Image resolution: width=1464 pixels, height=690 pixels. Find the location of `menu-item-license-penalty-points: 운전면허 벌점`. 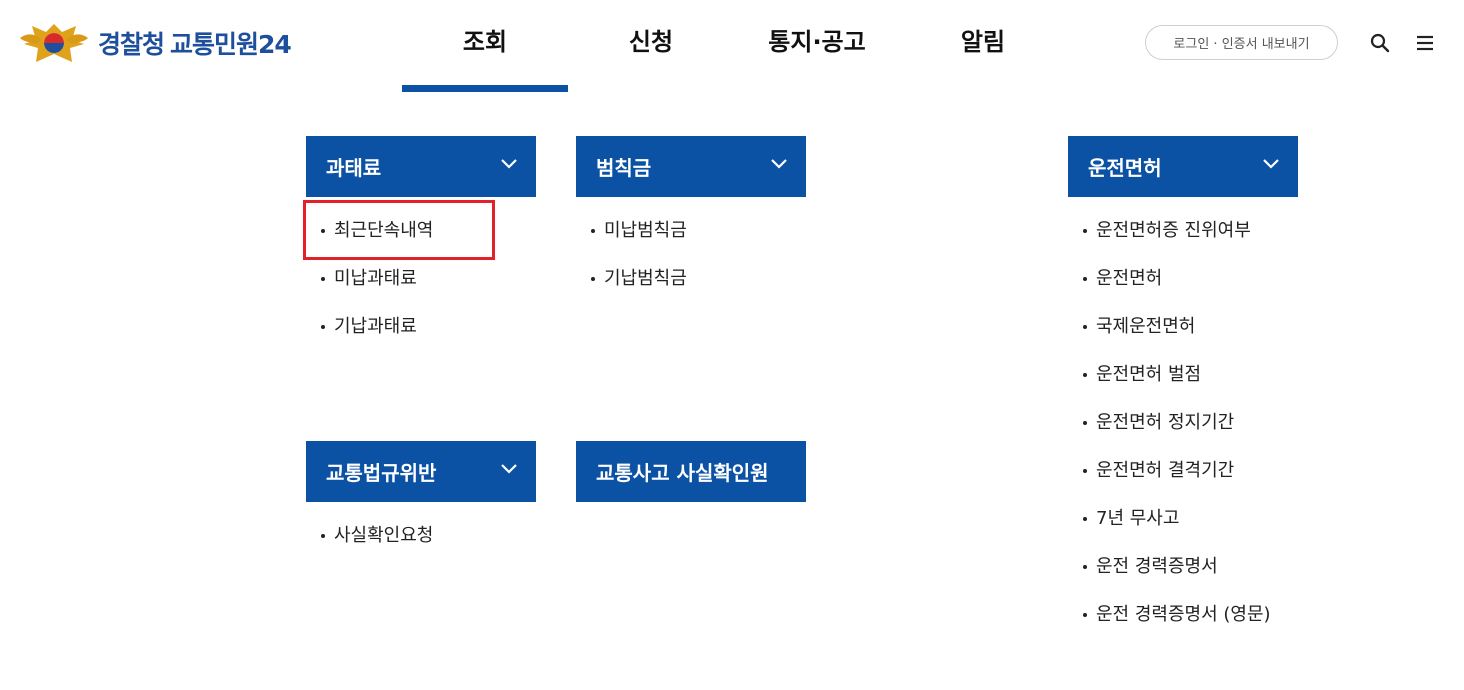

menu-item-license-penalty-points: 운전면허 벌점 is located at coordinates (1169, 375).